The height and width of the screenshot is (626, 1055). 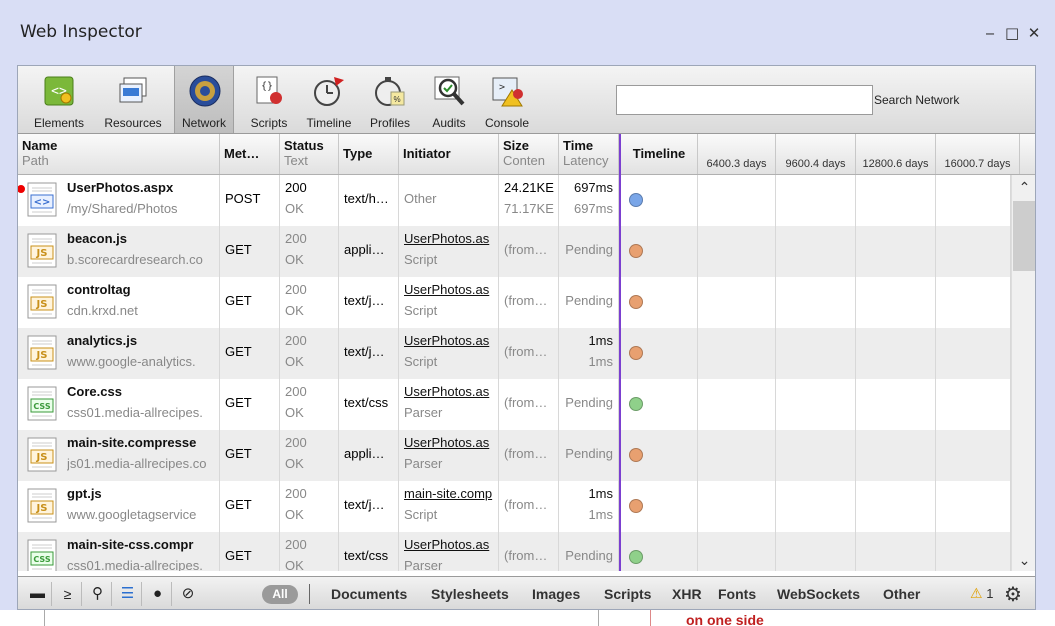 What do you see at coordinates (636, 404) in the screenshot?
I see `timeline-marker-icon` at bounding box center [636, 404].